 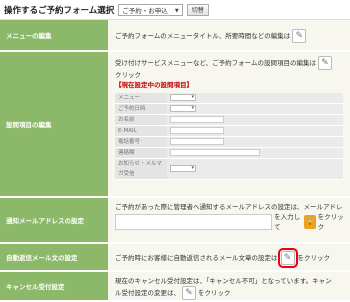 What do you see at coordinates (197, 9) in the screenshot?
I see `switch-button: 切替` at bounding box center [197, 9].